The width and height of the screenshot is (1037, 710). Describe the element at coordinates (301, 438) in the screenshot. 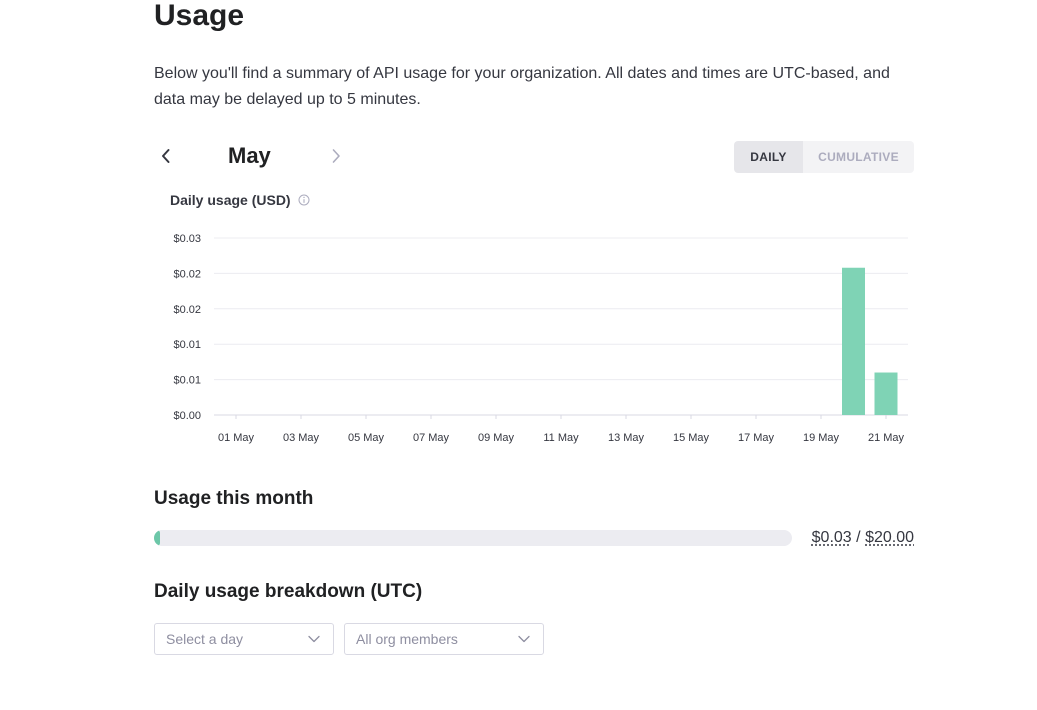

I see `x-tick-label: 03 May` at that location.